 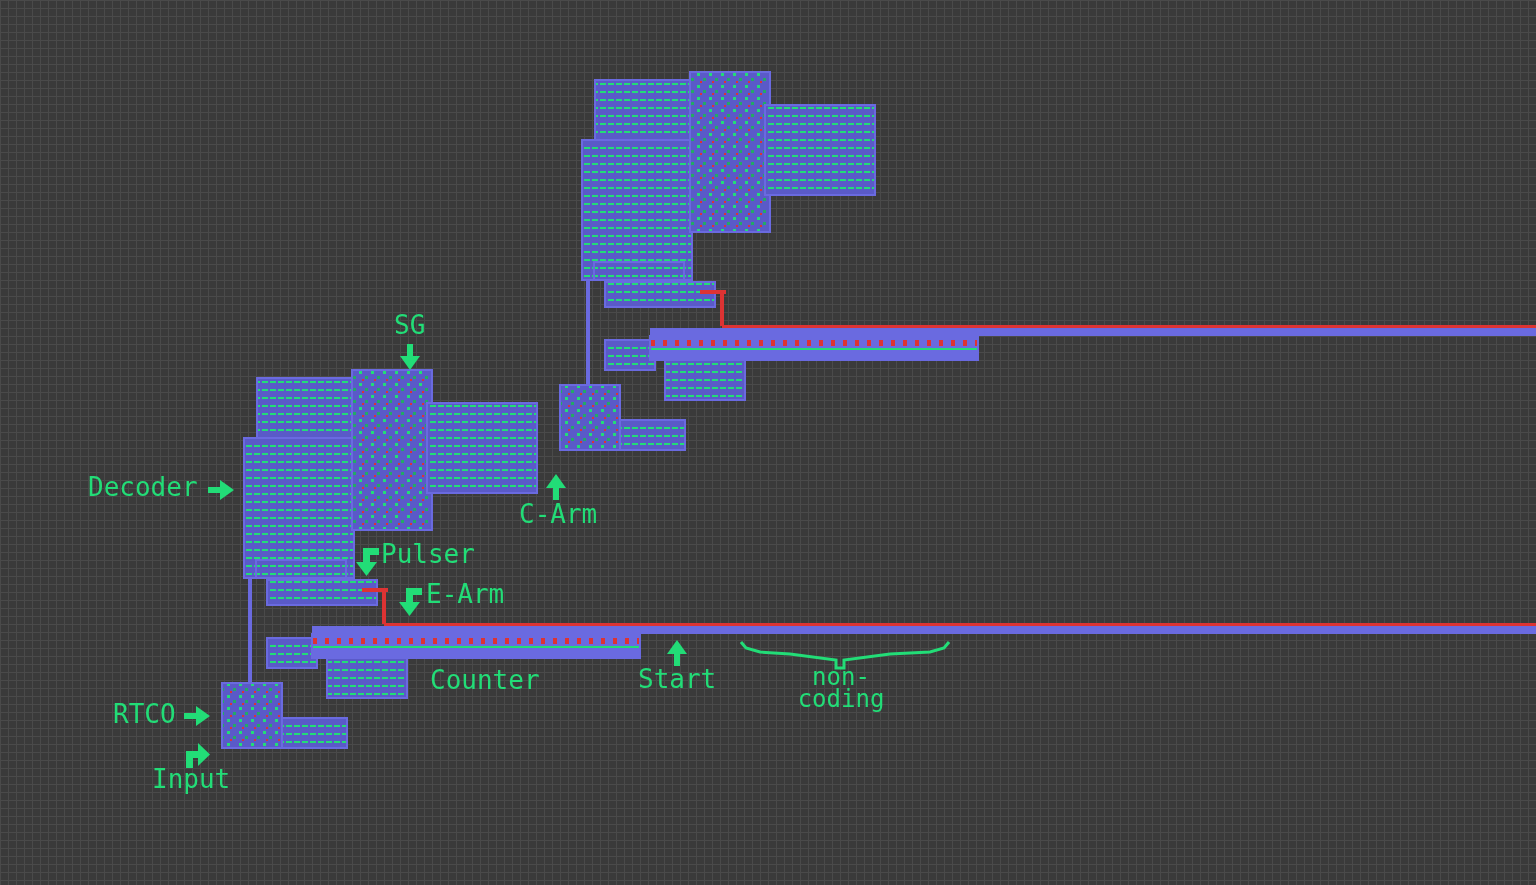 What do you see at coordinates (485, 680) in the screenshot?
I see `canvas-label: Counter` at bounding box center [485, 680].